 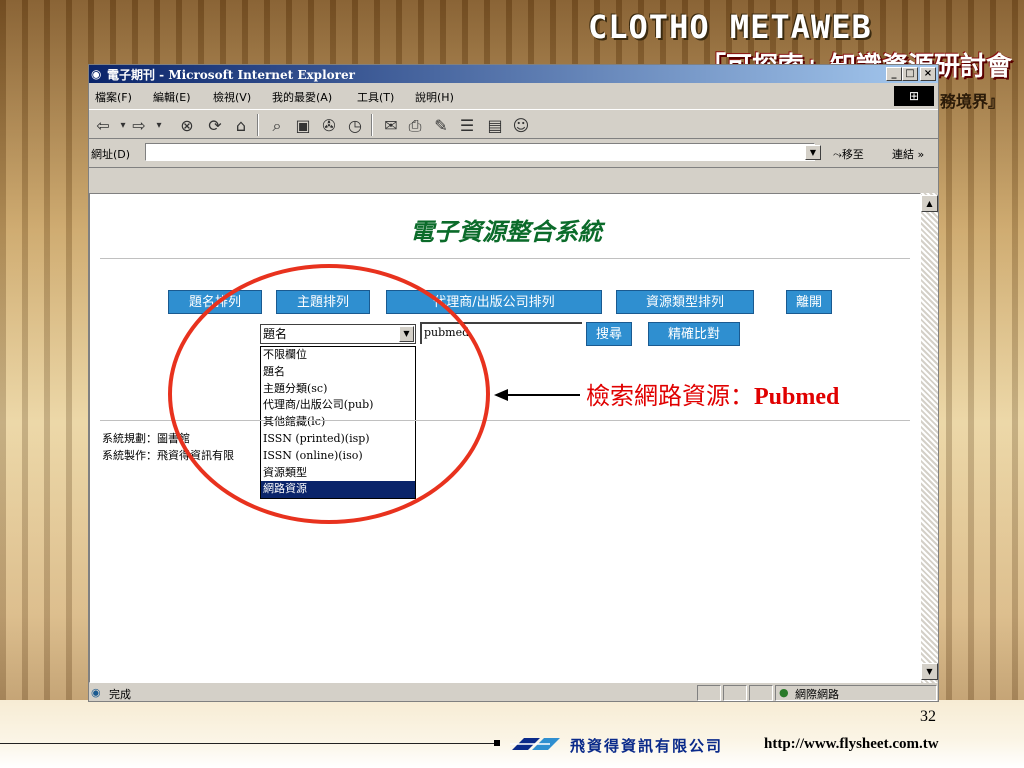 What do you see at coordinates (467, 126) in the screenshot?
I see `discuss-icon: ☰` at bounding box center [467, 126].